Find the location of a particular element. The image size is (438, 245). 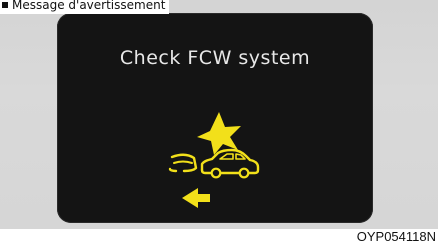

forward-collision-warning-icon is located at coordinates (214, 160).